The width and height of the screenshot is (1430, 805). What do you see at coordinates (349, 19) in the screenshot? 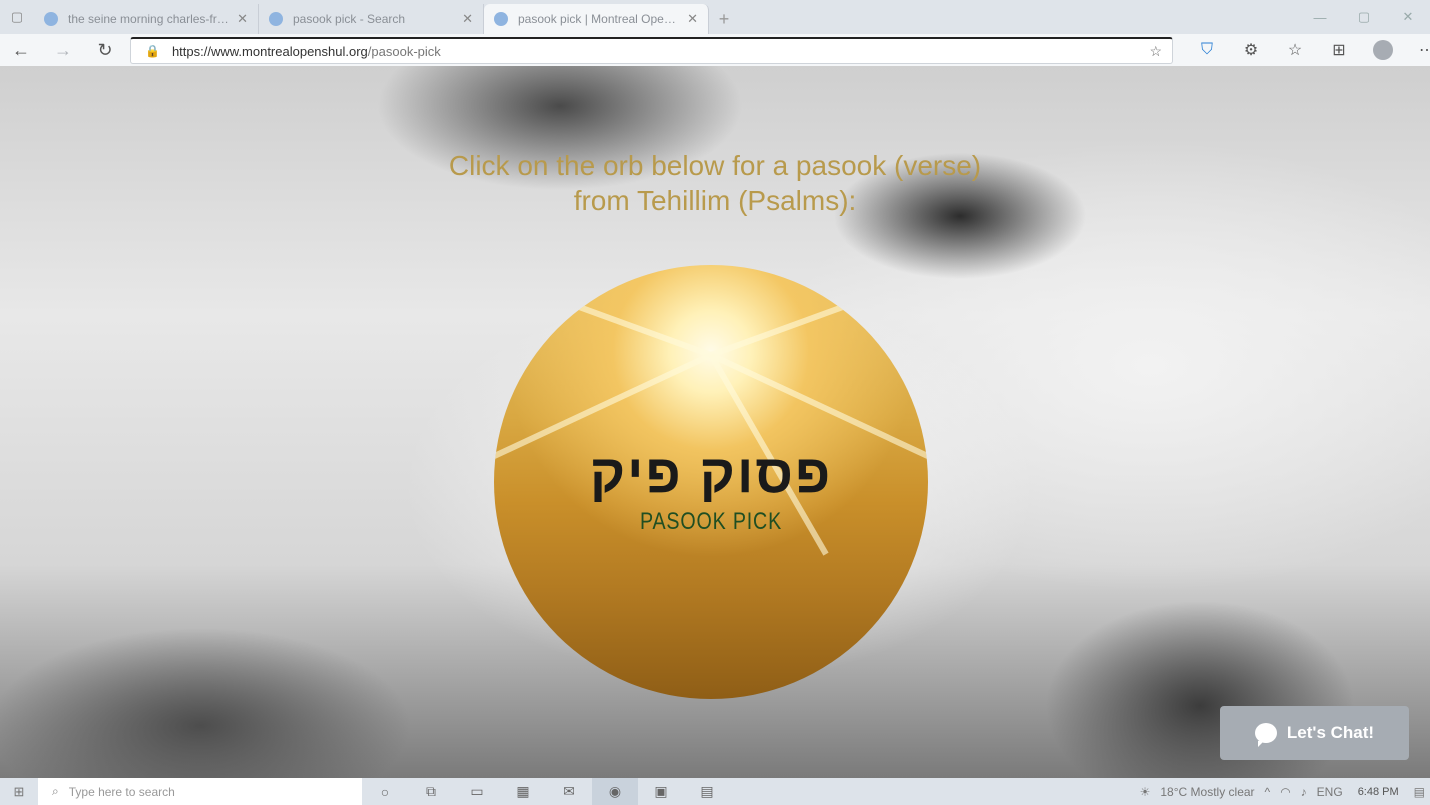
I see `tab-title: pasook pick - Search` at bounding box center [349, 19].